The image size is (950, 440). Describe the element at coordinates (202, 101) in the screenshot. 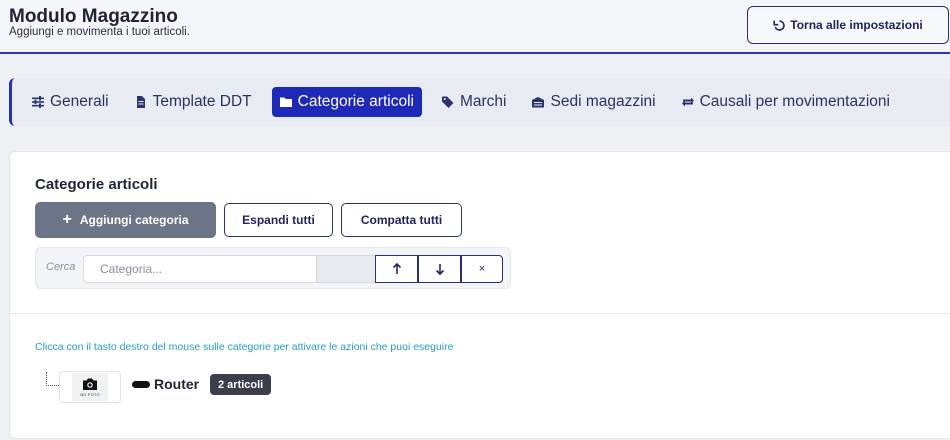

I see `tab-label: Template DDT` at that location.